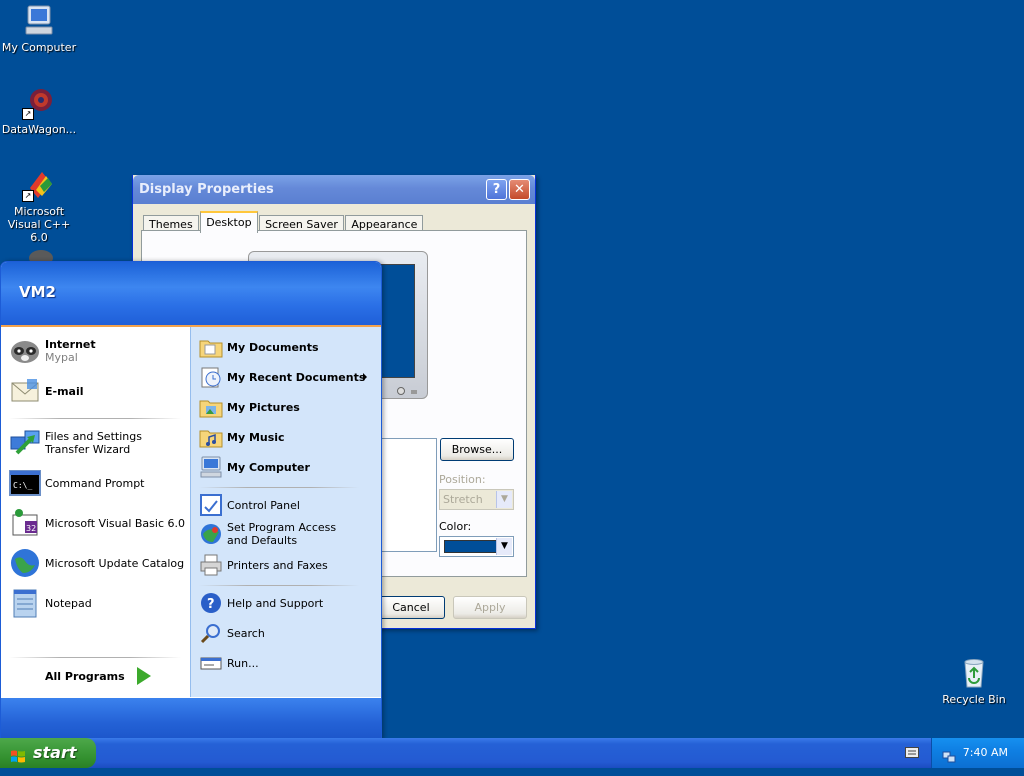 The width and height of the screenshot is (1024, 776). I want to click on start-item-my-computer: My Computer, so click(287, 467).